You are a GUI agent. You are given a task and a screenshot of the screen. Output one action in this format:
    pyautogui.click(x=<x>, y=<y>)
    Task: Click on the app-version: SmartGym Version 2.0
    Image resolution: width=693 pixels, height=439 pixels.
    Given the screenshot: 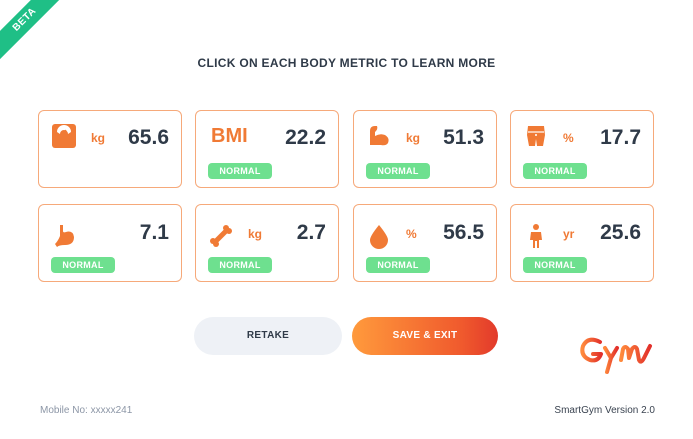 What is the action you would take?
    pyautogui.click(x=604, y=410)
    